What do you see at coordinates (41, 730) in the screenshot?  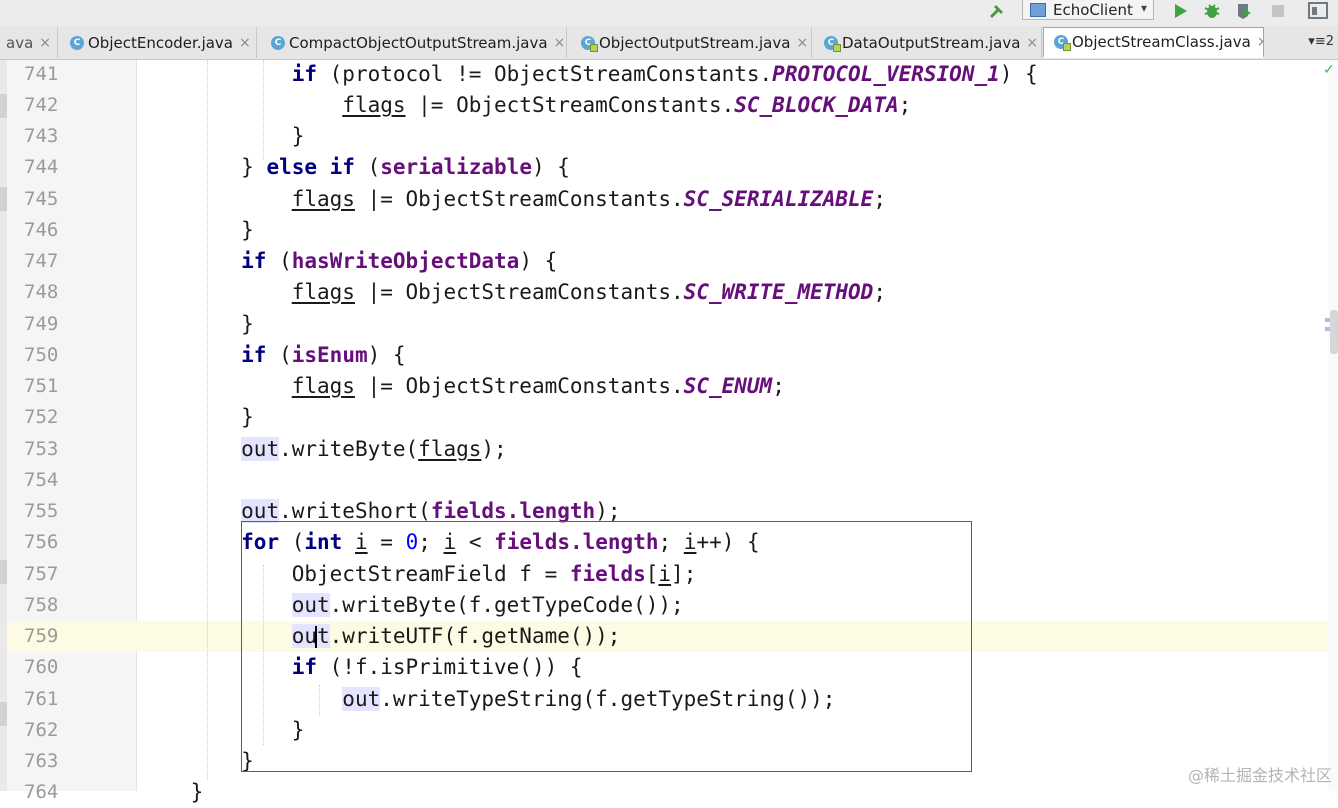 I see `line-number: 762` at bounding box center [41, 730].